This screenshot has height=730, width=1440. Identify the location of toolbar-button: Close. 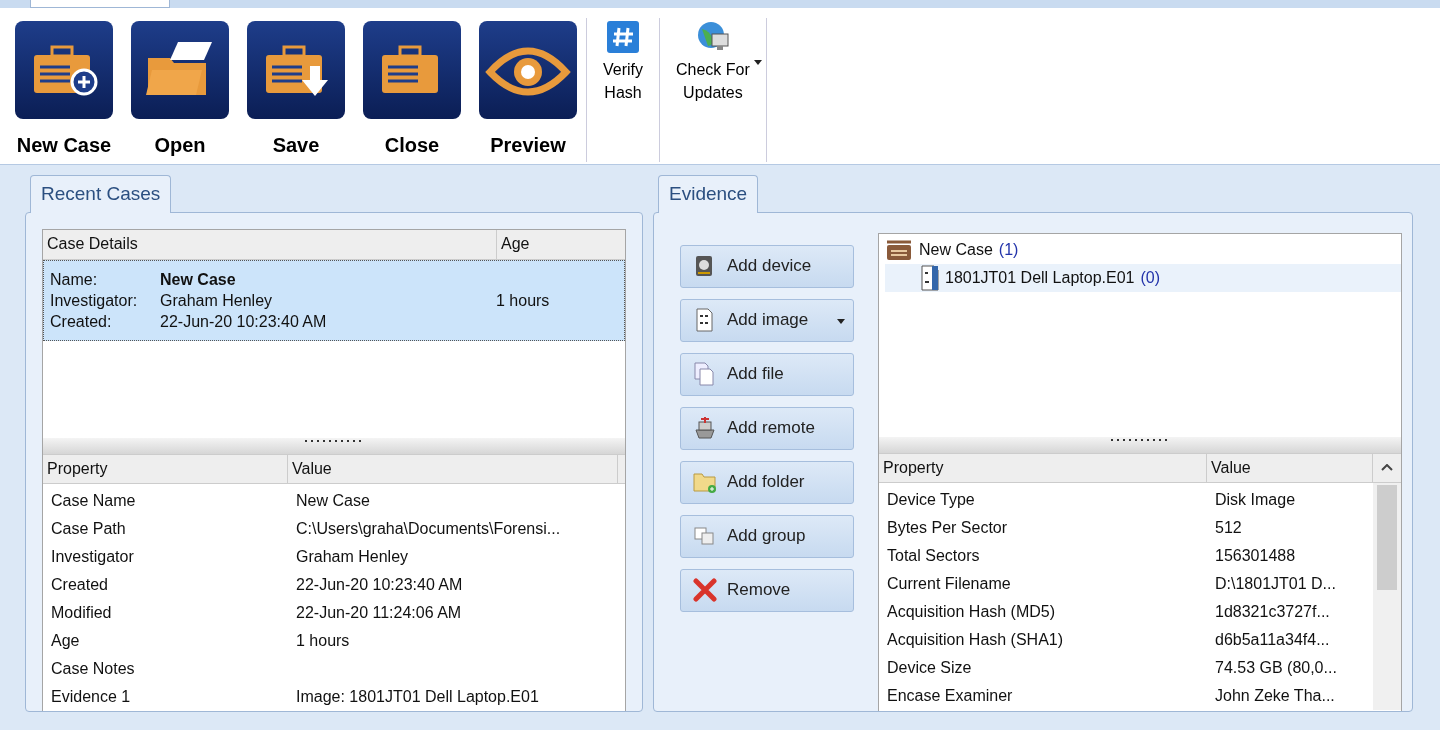
(412, 86).